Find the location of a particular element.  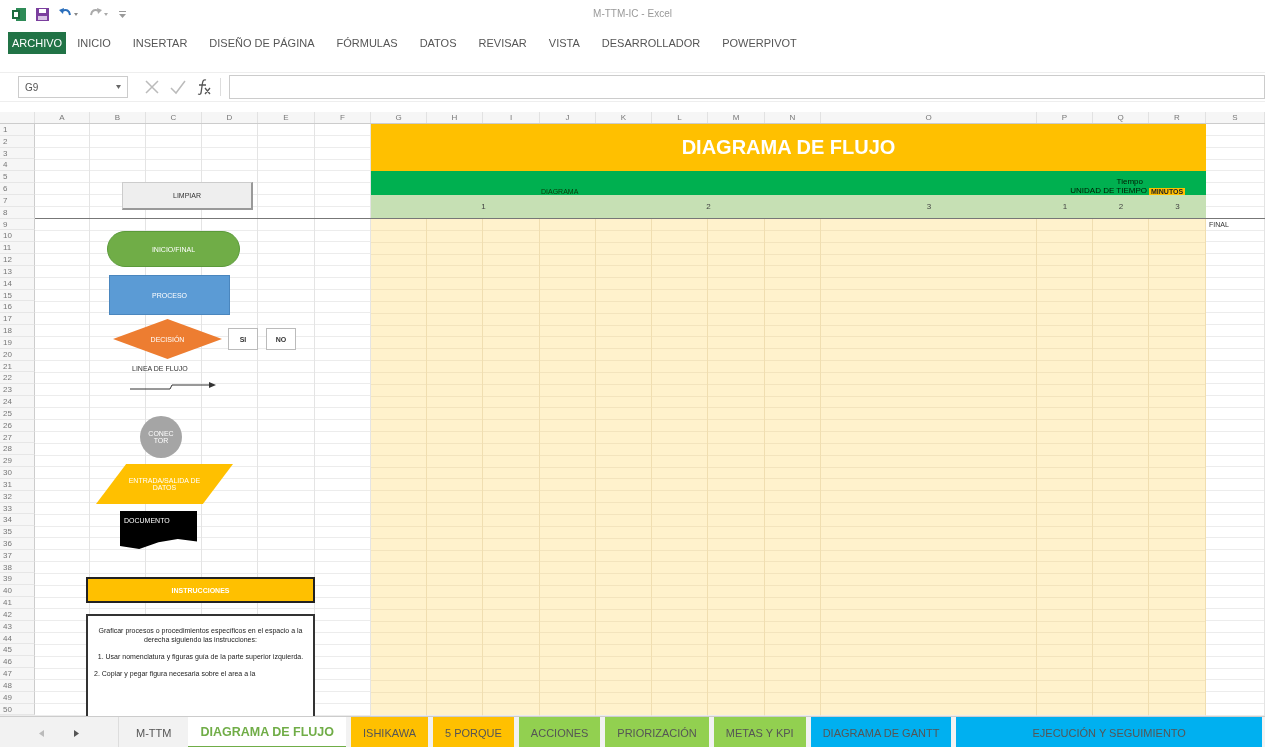

ribbon-tab: POWERPIVOT is located at coordinates (759, 43).